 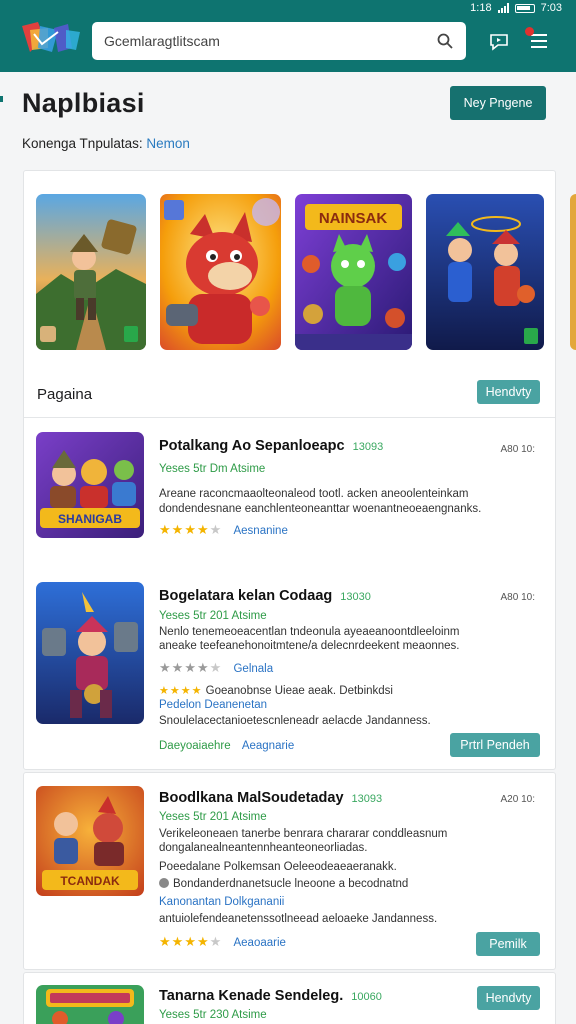 I want to click on item-2-review-row: ★★★★ Goeanobnse Uieae aeak. Detbinkdsi, so click(x=276, y=690).